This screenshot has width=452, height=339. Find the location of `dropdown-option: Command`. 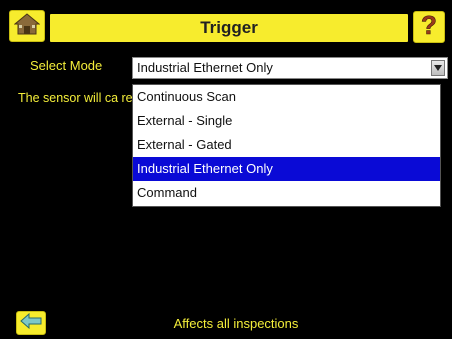

dropdown-option: Command is located at coordinates (286, 193).